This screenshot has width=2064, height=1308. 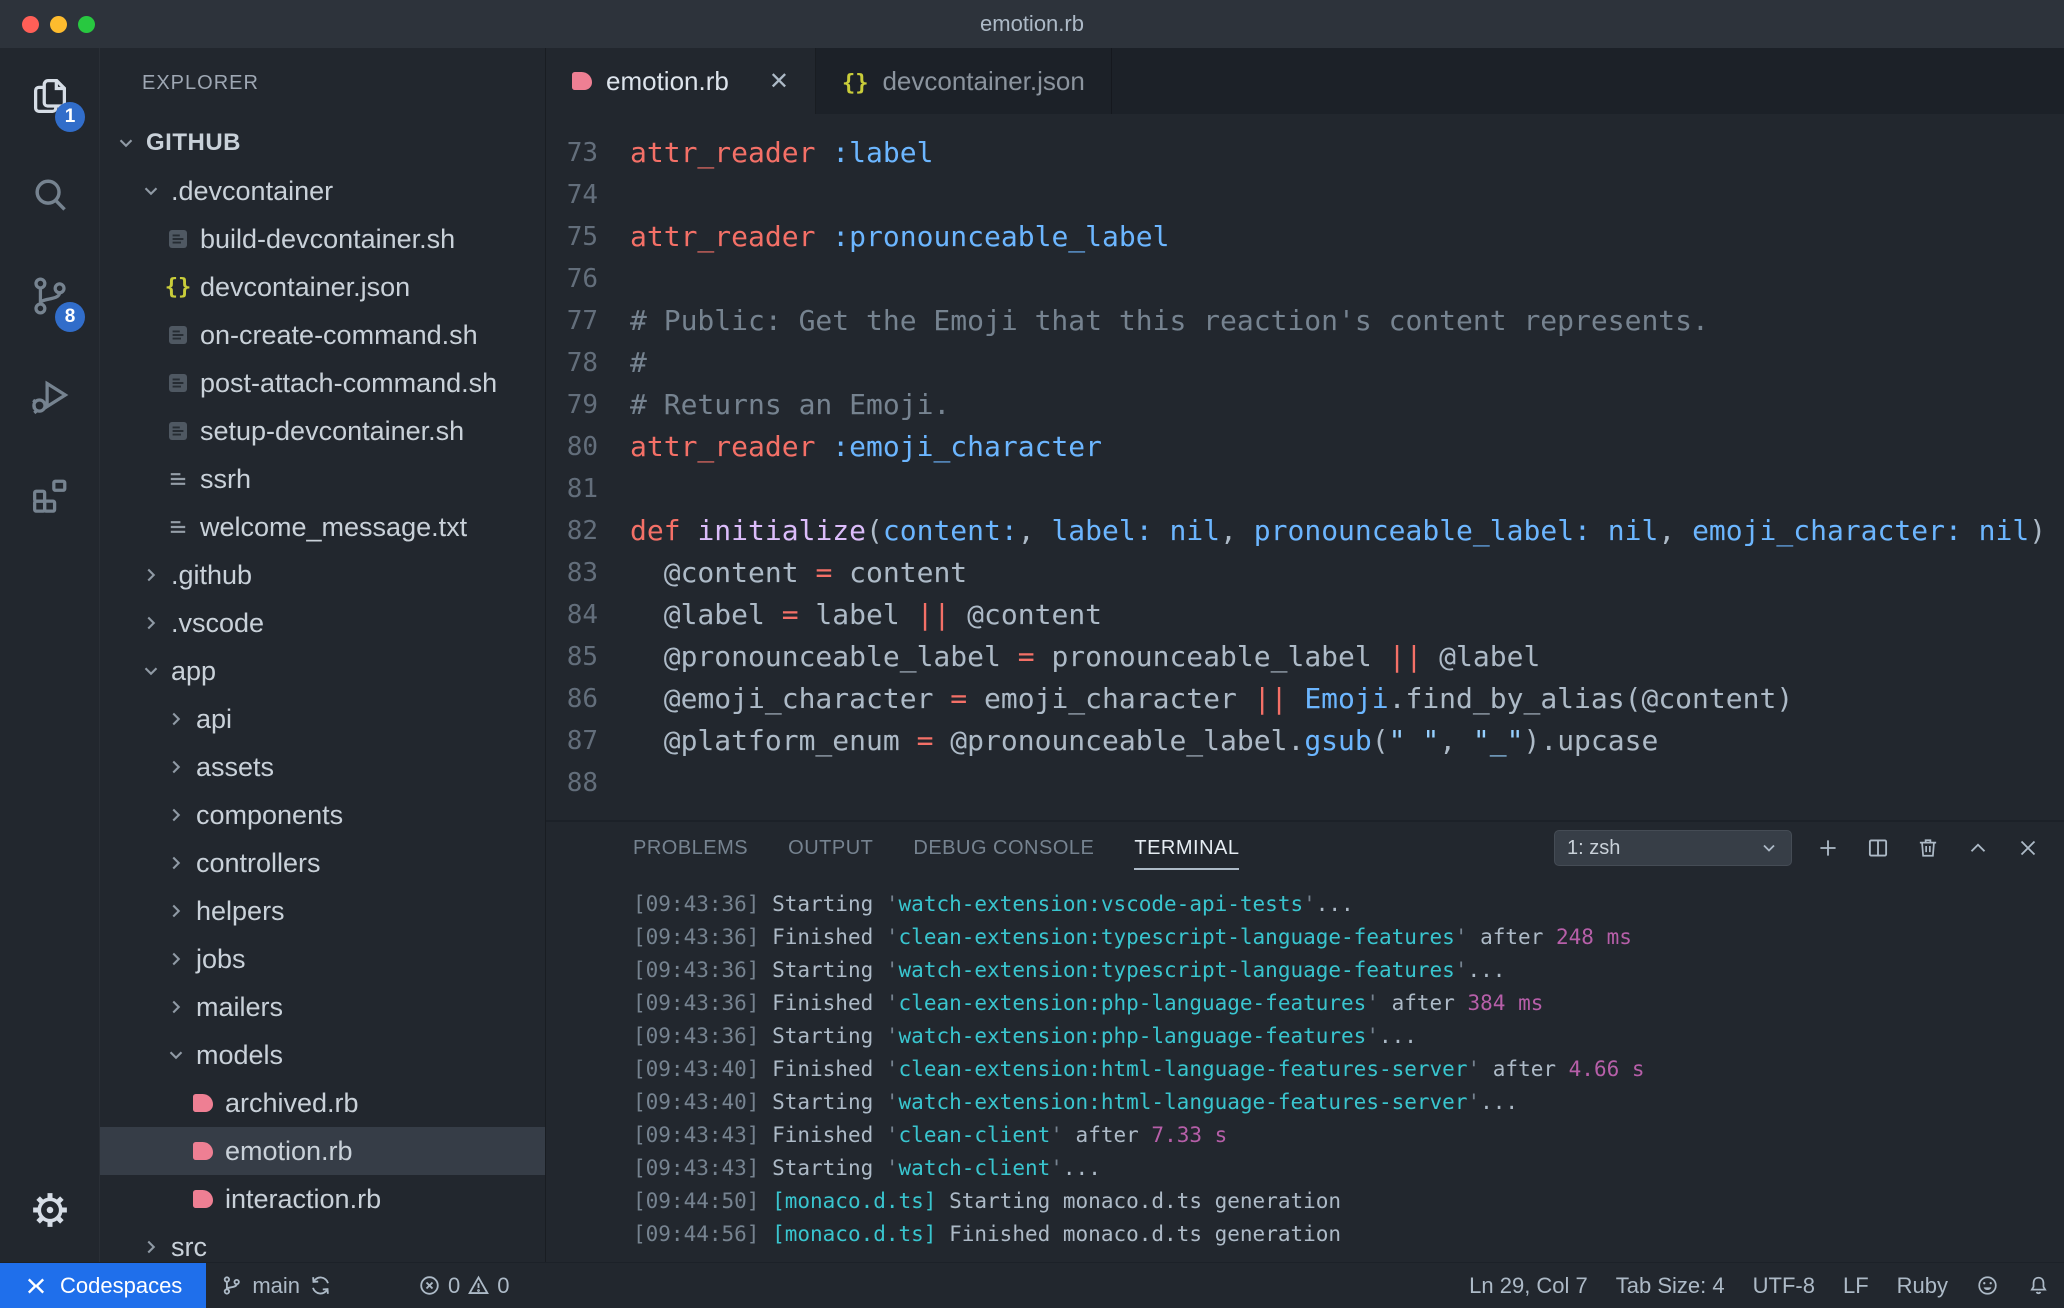 I want to click on tree-item-label: jobs, so click(x=221, y=958).